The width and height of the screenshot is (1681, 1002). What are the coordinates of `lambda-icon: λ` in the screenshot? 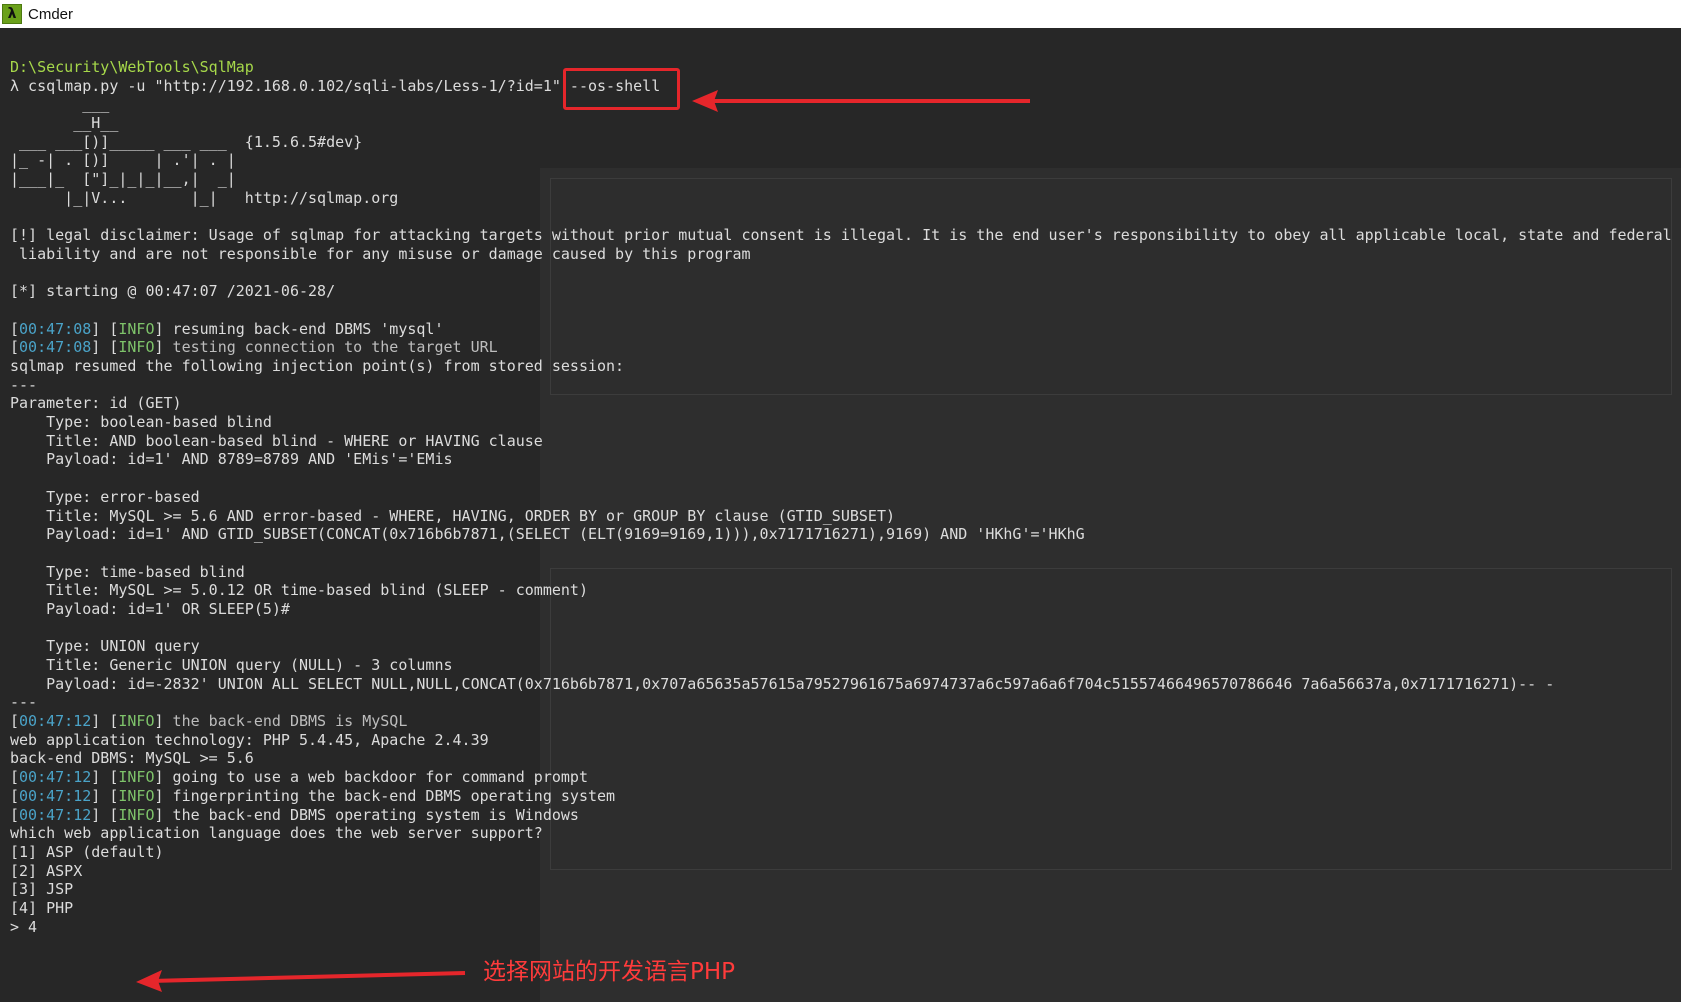 It's located at (12, 14).